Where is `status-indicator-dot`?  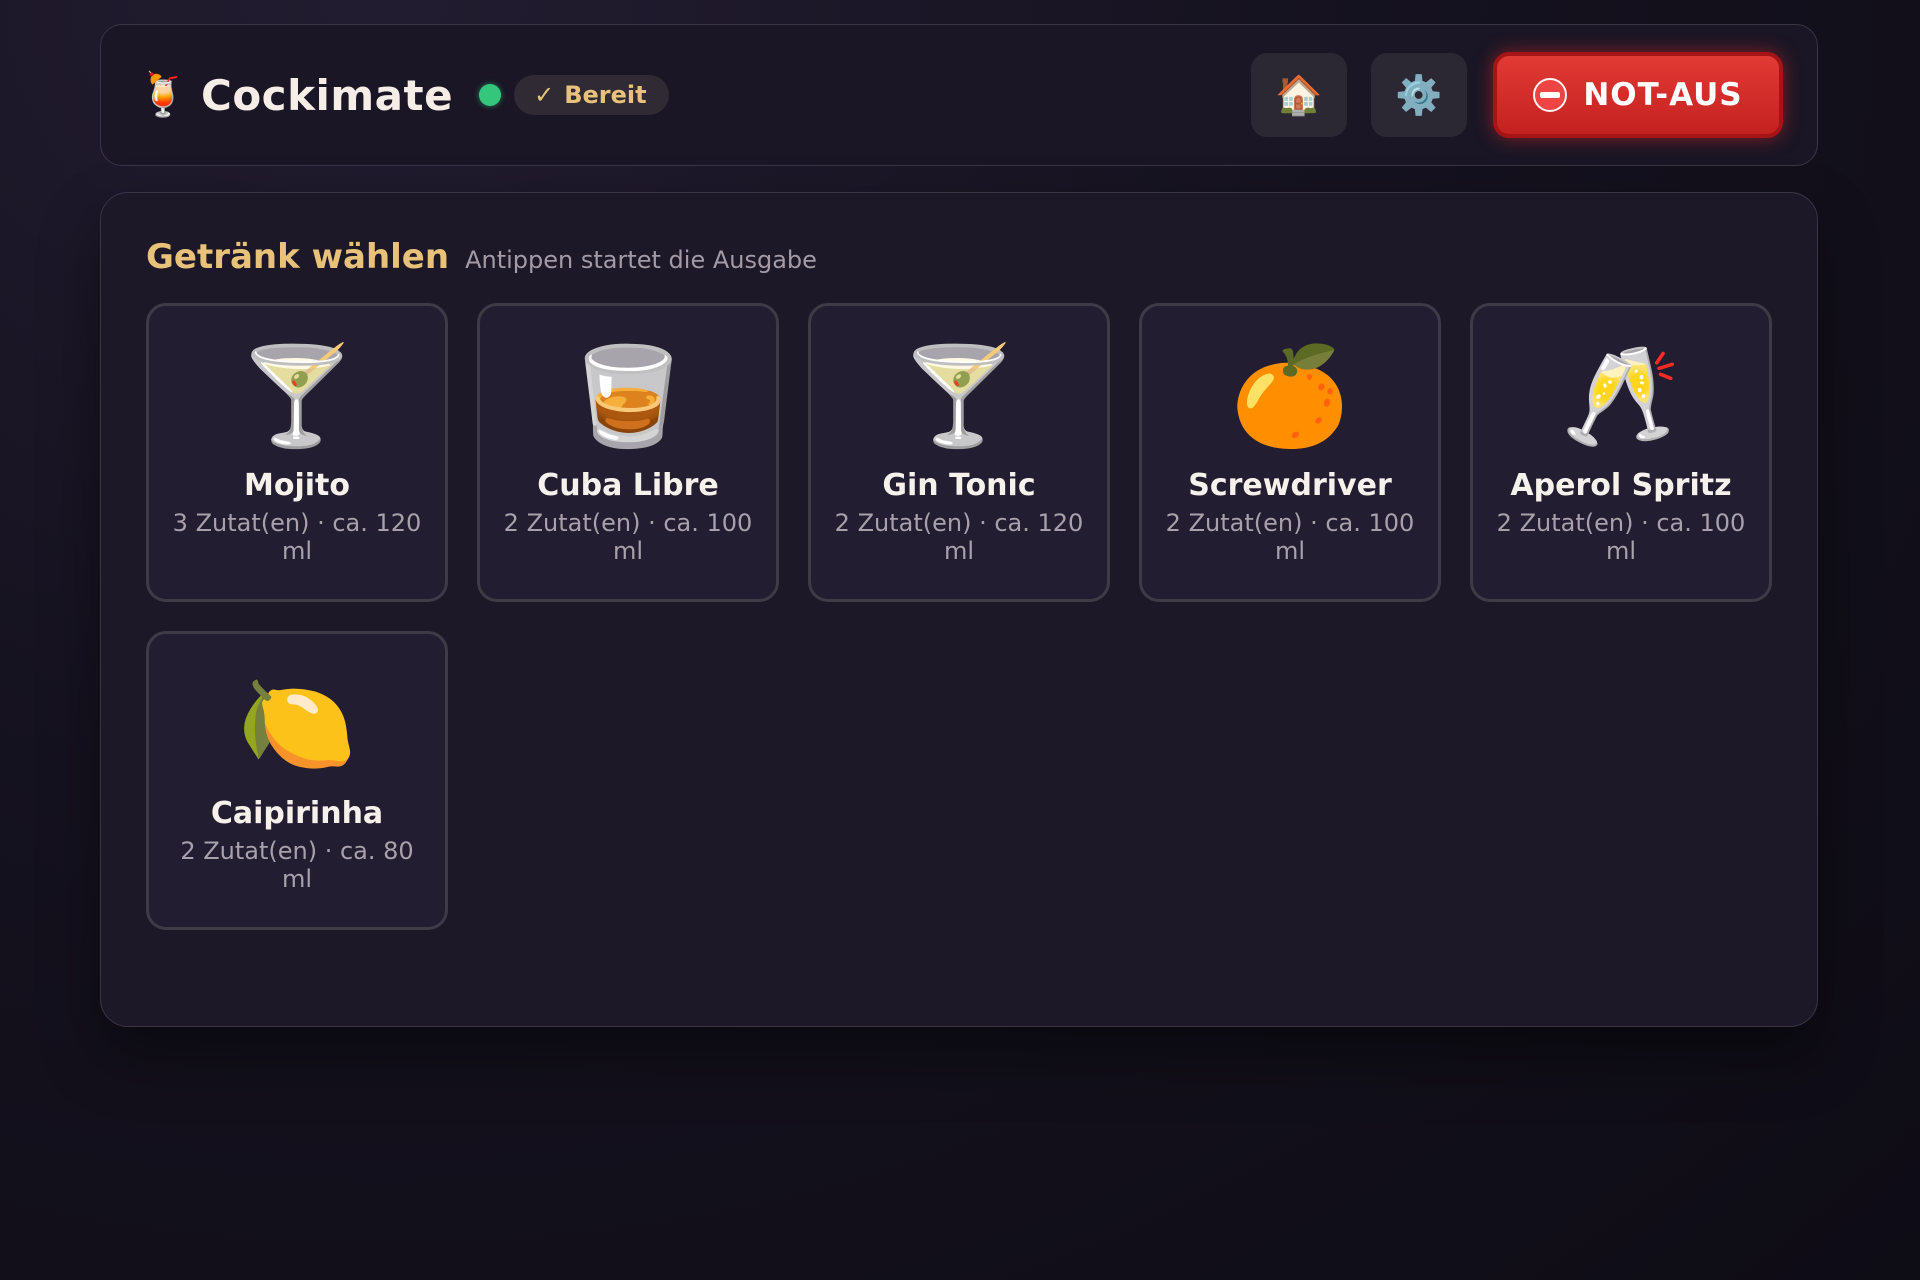
status-indicator-dot is located at coordinates (490, 95).